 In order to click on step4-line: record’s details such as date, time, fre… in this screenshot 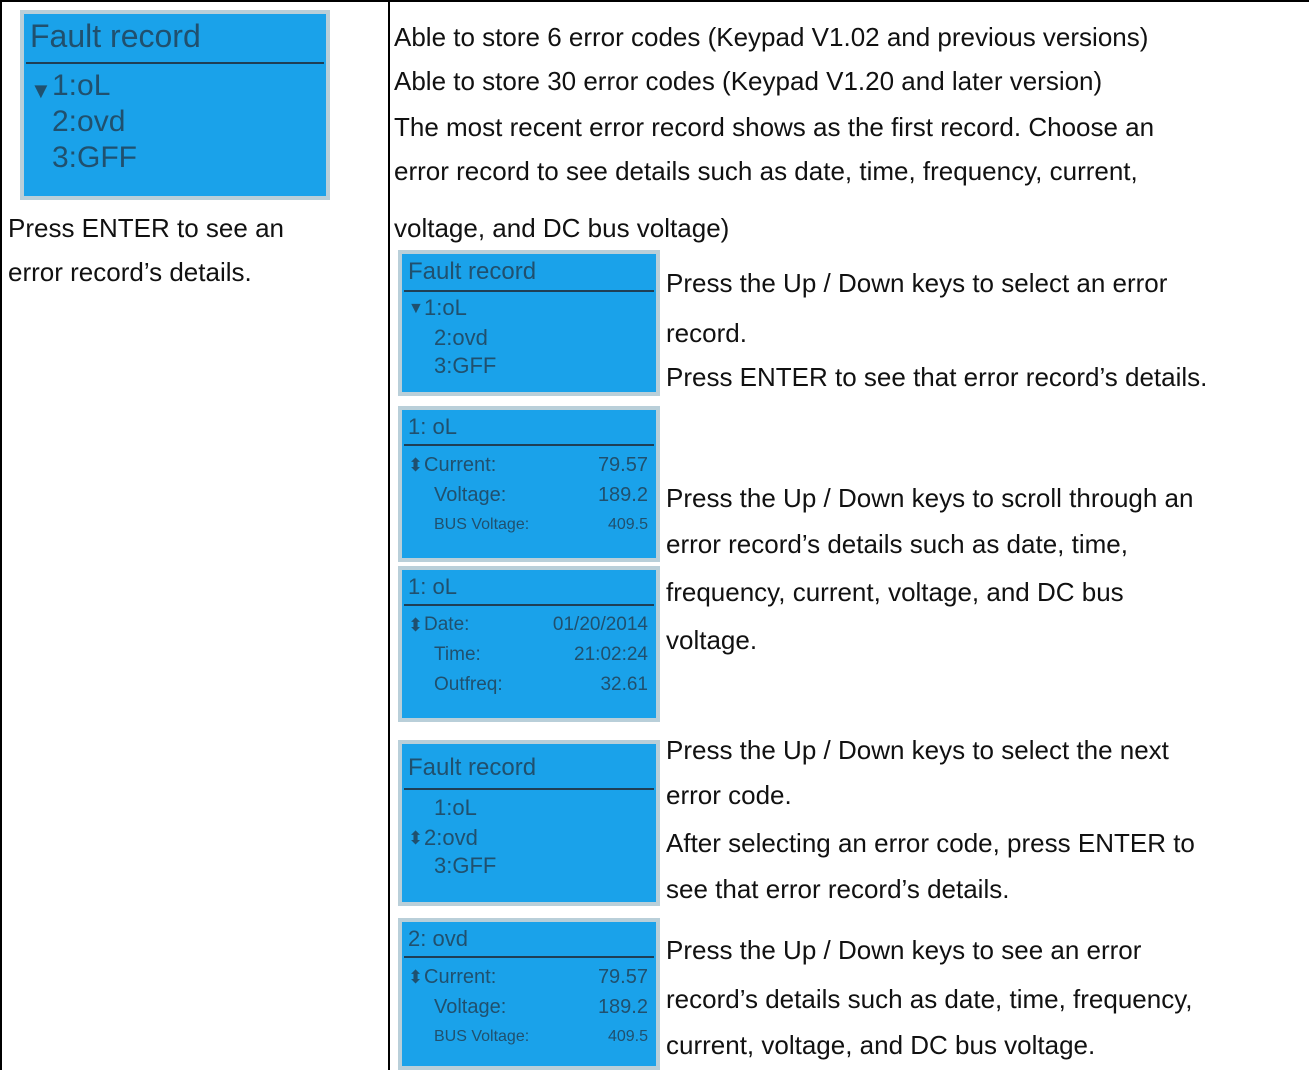, I will do `click(929, 999)`.